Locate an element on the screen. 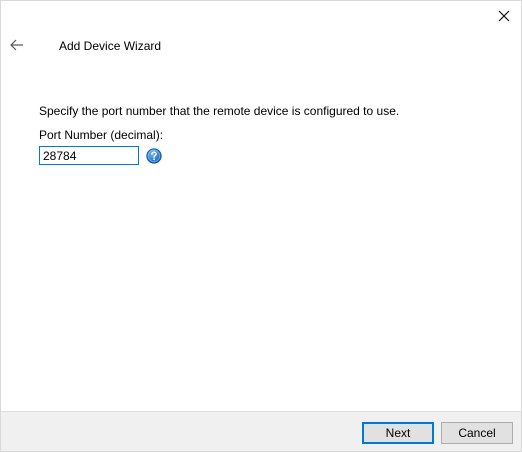 Image resolution: width=522 pixels, height=452 pixels. back-button is located at coordinates (17, 45).